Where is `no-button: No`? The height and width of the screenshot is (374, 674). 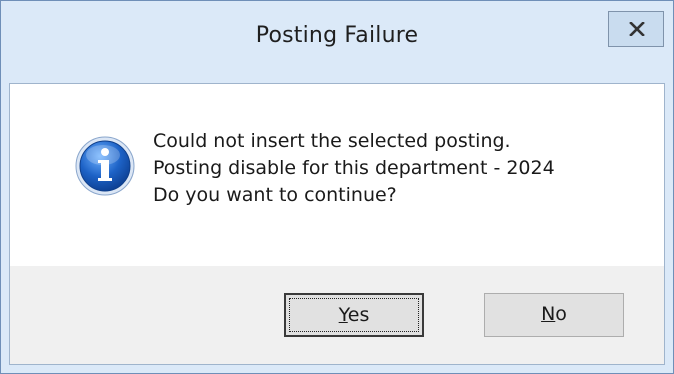
no-button: No is located at coordinates (554, 315).